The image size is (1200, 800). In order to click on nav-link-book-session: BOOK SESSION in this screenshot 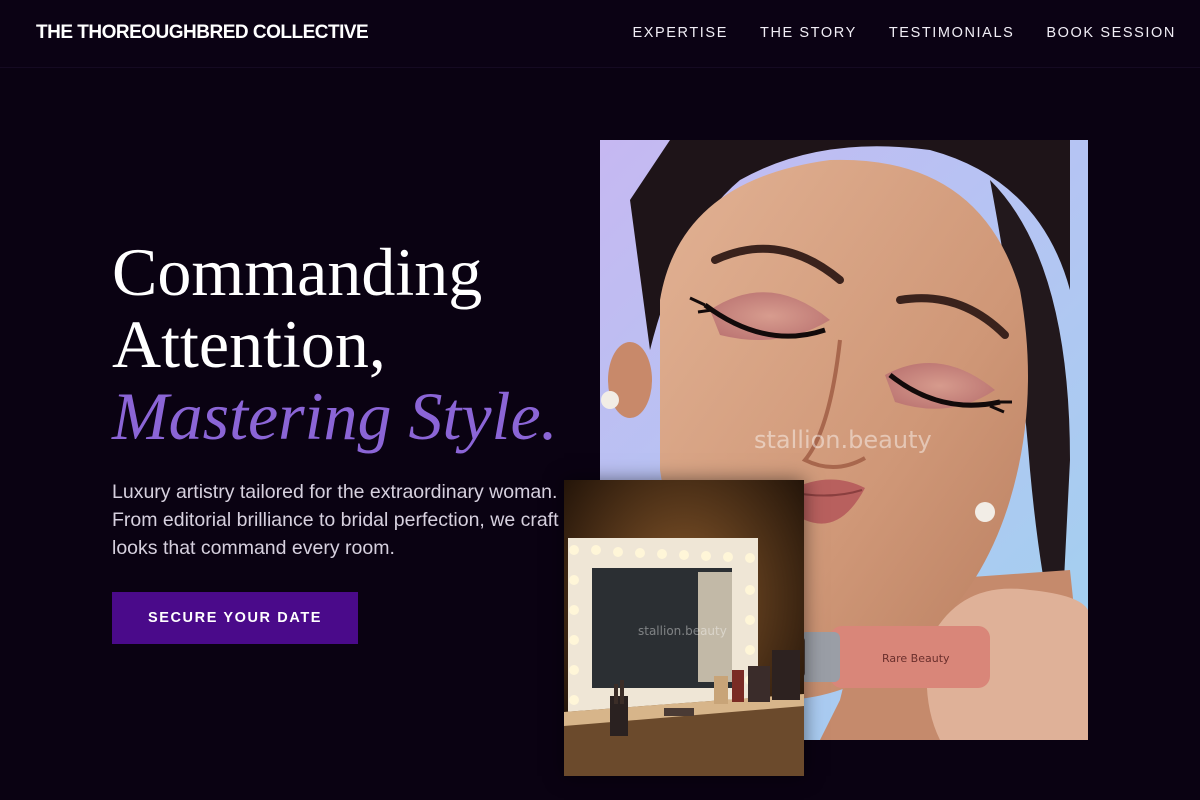, I will do `click(1111, 33)`.